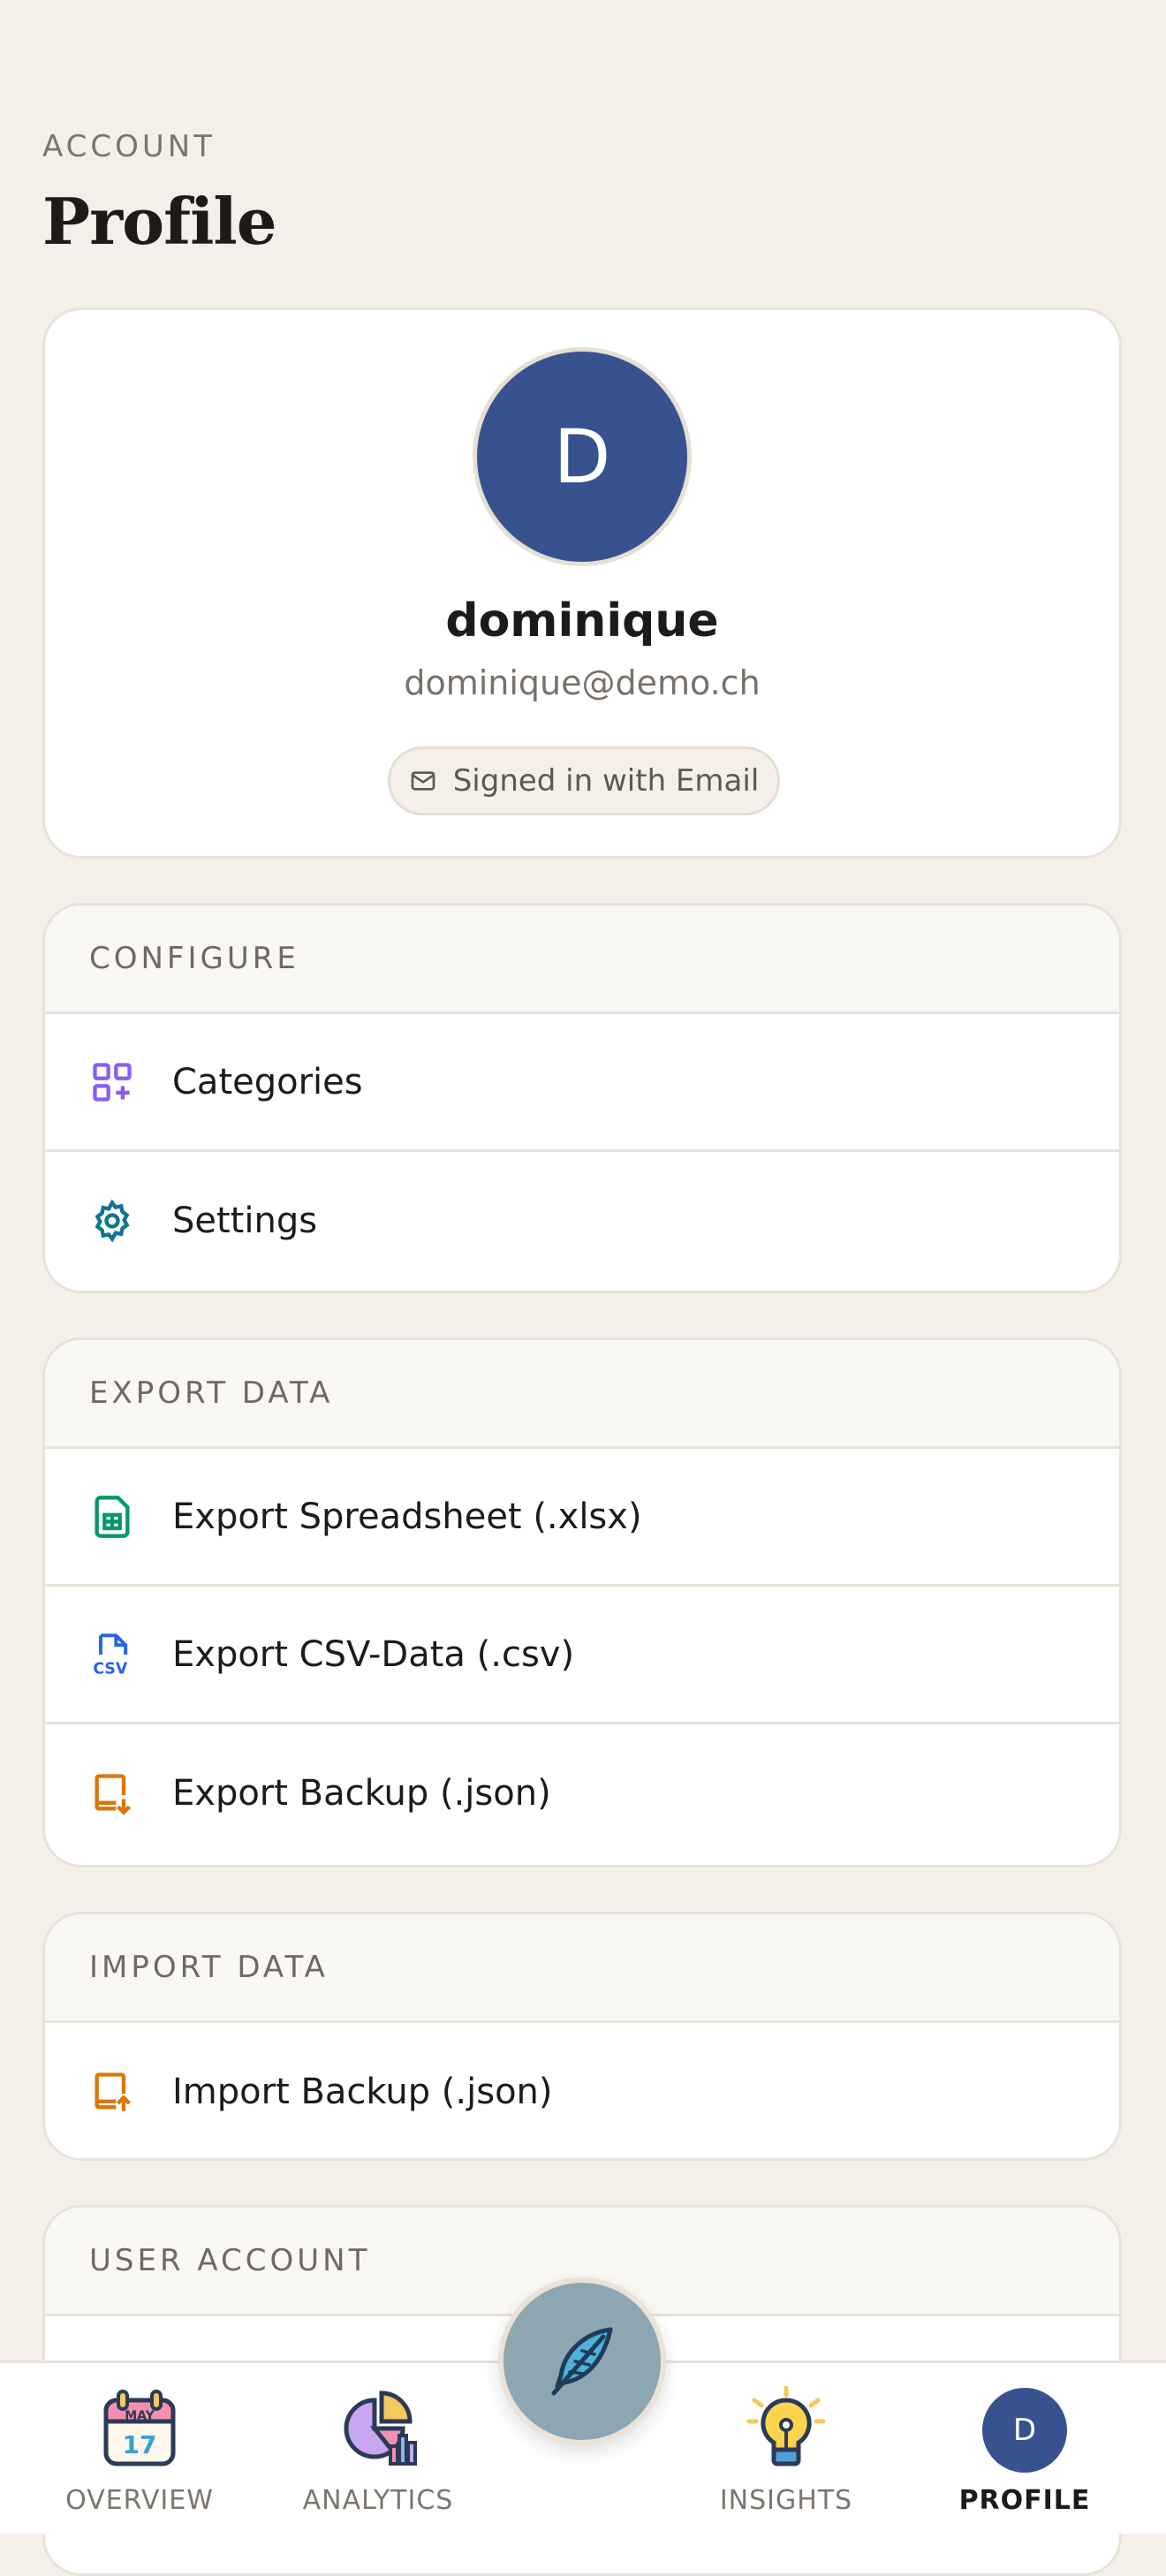 This screenshot has width=1166, height=2576. I want to click on email-address: dominique@demo.ch, so click(582, 683).